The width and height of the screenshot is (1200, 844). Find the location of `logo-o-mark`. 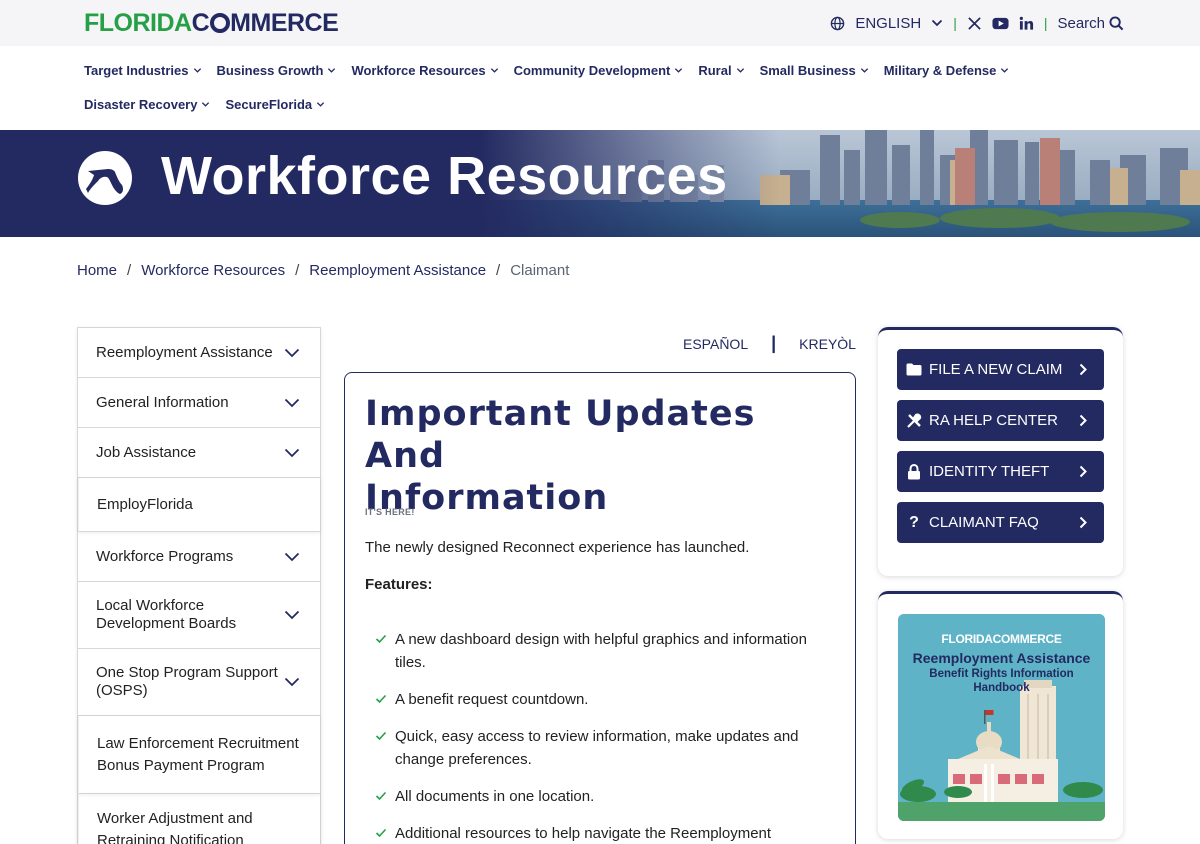

logo-o-mark is located at coordinates (220, 23).